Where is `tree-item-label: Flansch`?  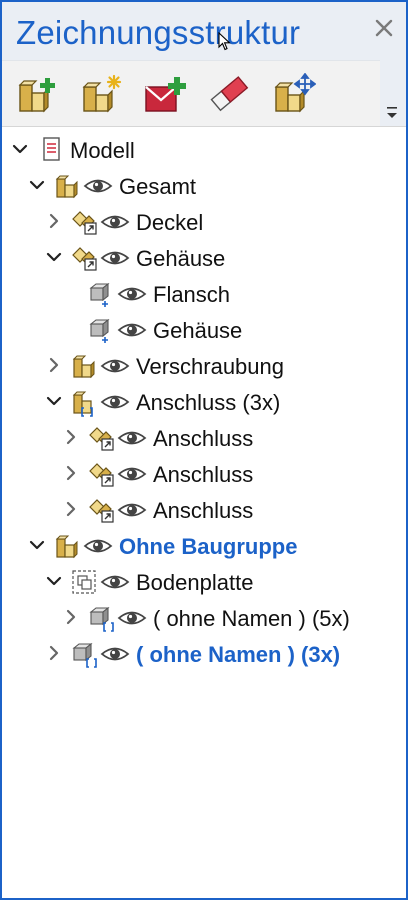 tree-item-label: Flansch is located at coordinates (192, 294).